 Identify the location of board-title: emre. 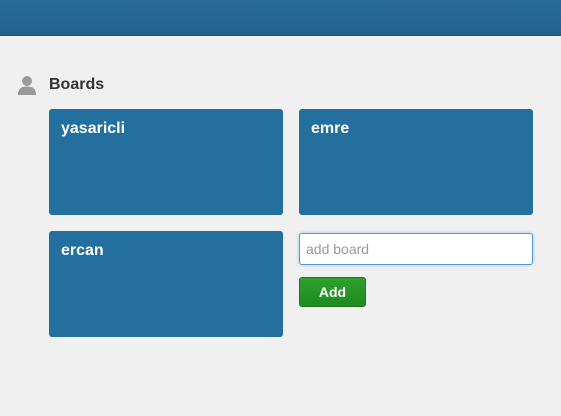
(330, 128).